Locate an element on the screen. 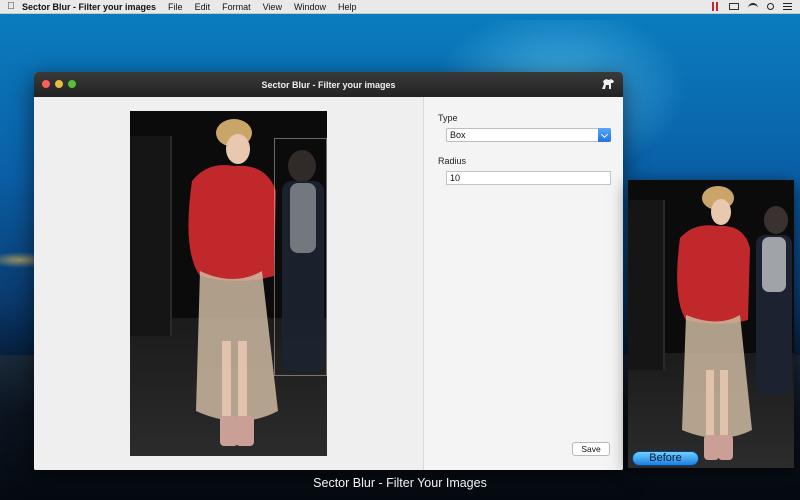 The image size is (800, 500). traffic-lights is located at coordinates (59, 84).